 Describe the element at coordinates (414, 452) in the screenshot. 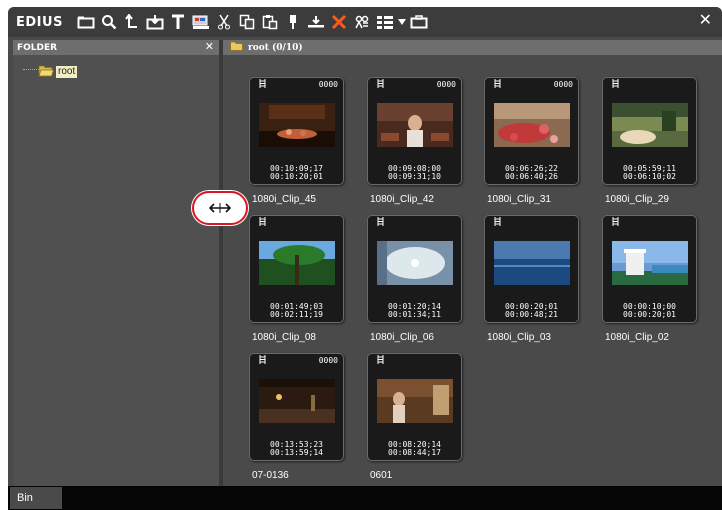

I see `clip-timecode-out: 00:08:44;17` at that location.